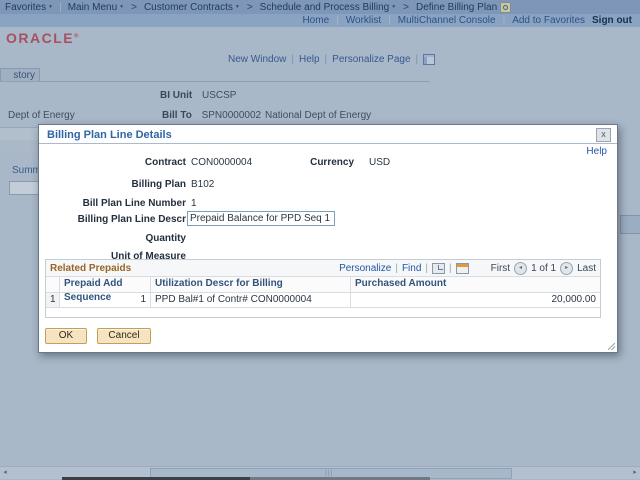 Image resolution: width=640 pixels, height=480 pixels. I want to click on multichannel-console-link: MultiChannel Console, so click(447, 20).